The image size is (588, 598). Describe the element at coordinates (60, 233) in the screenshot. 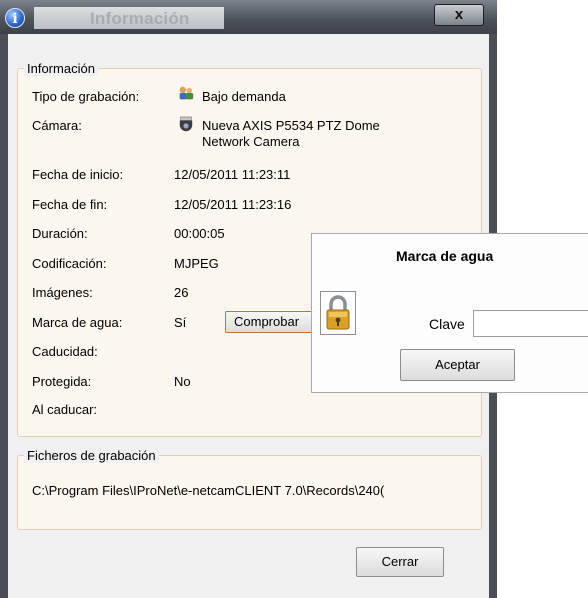

I see `duration-label: Duración:` at that location.